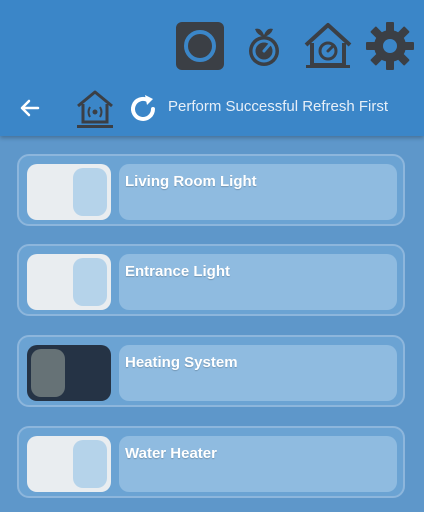 This screenshot has width=424, height=512. What do you see at coordinates (200, 46) in the screenshot?
I see `record-icon` at bounding box center [200, 46].